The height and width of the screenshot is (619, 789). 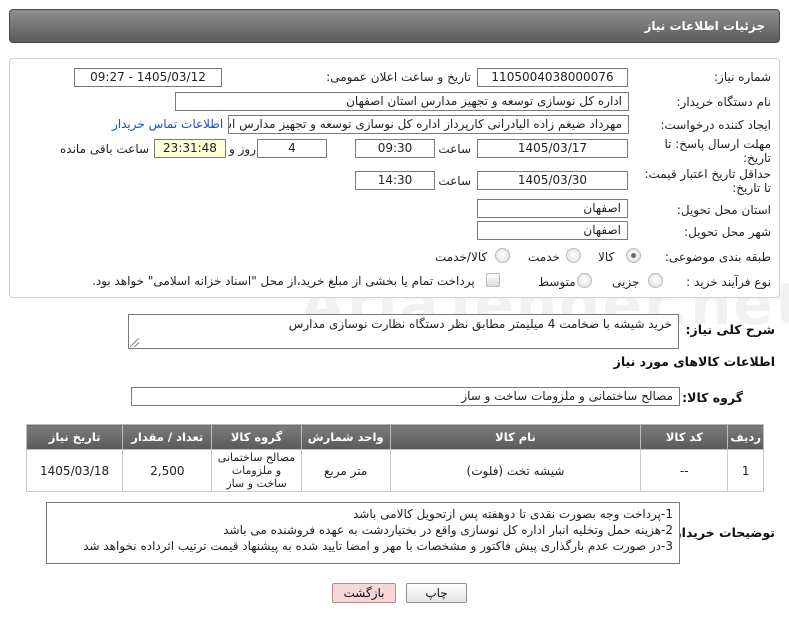 What do you see at coordinates (395, 148) in the screenshot?
I see `deadline-time-field: 09:30` at bounding box center [395, 148].